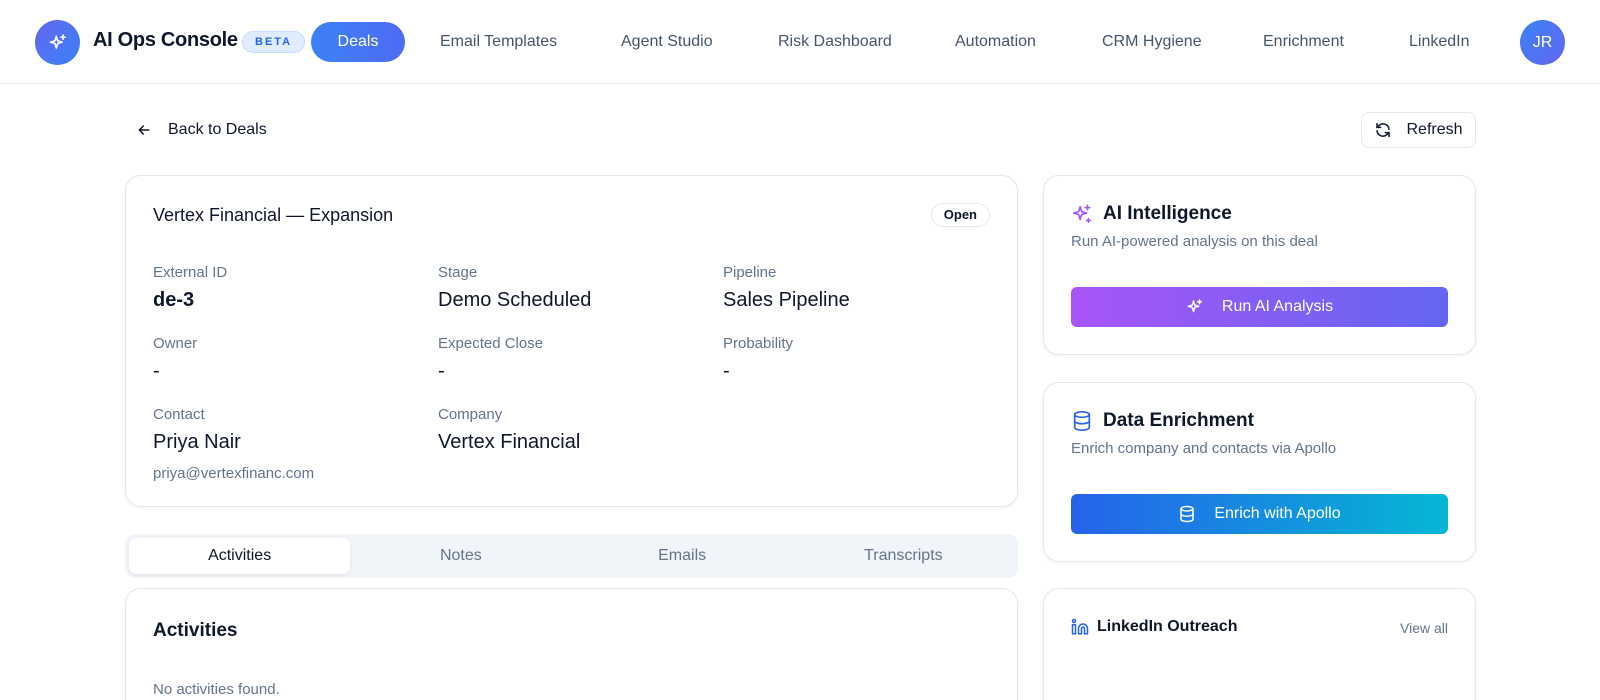  I want to click on enrich-card-title: Data Enrichment, so click(1178, 420).